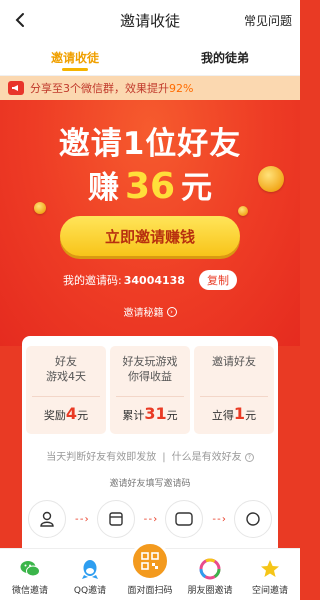 This screenshot has width=320, height=600. What do you see at coordinates (90, 569) in the screenshot?
I see `qq-icon` at bounding box center [90, 569].